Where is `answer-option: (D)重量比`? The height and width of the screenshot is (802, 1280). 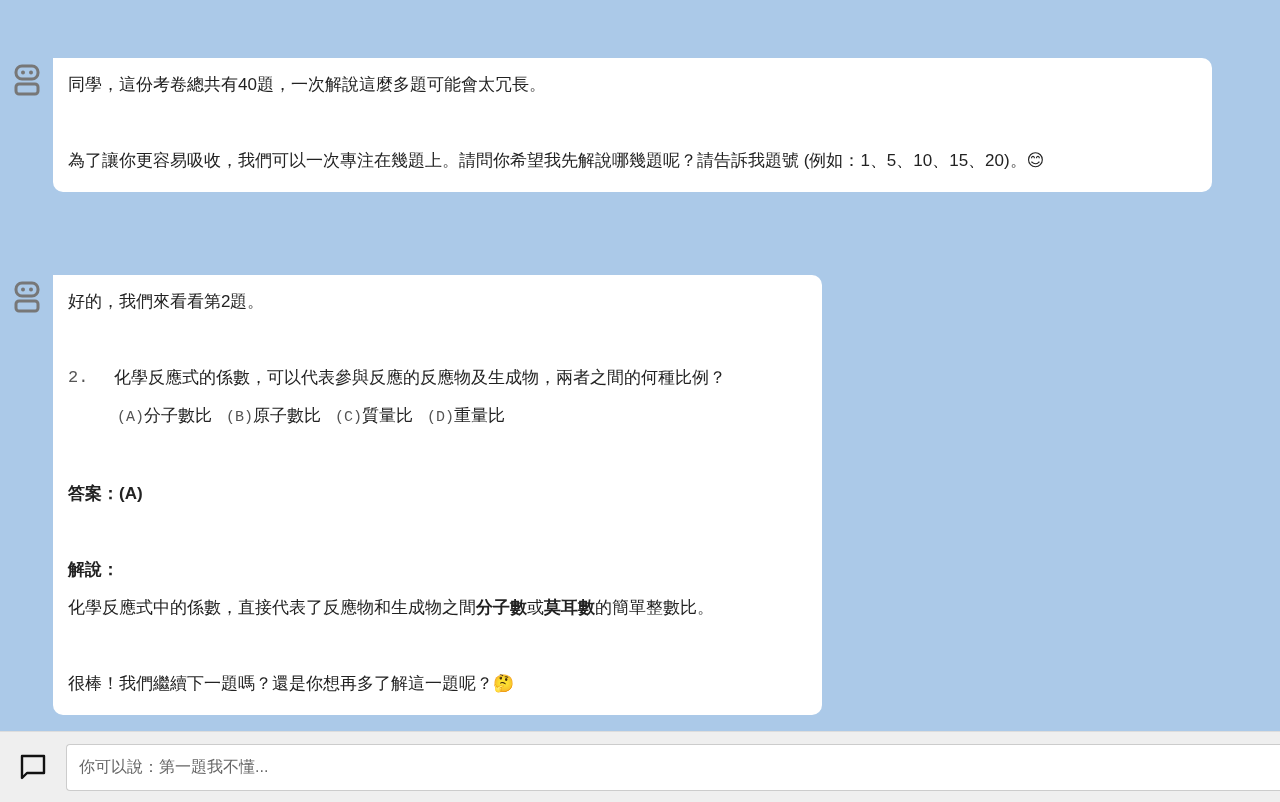 answer-option: (D)重量比 is located at coordinates (466, 415).